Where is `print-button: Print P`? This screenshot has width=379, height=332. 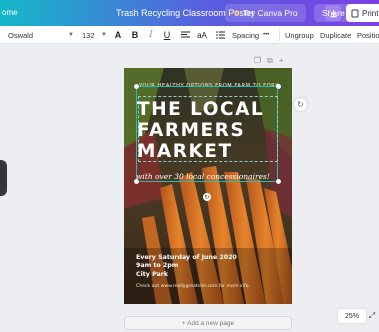
print-button: Print P is located at coordinates (362, 13).